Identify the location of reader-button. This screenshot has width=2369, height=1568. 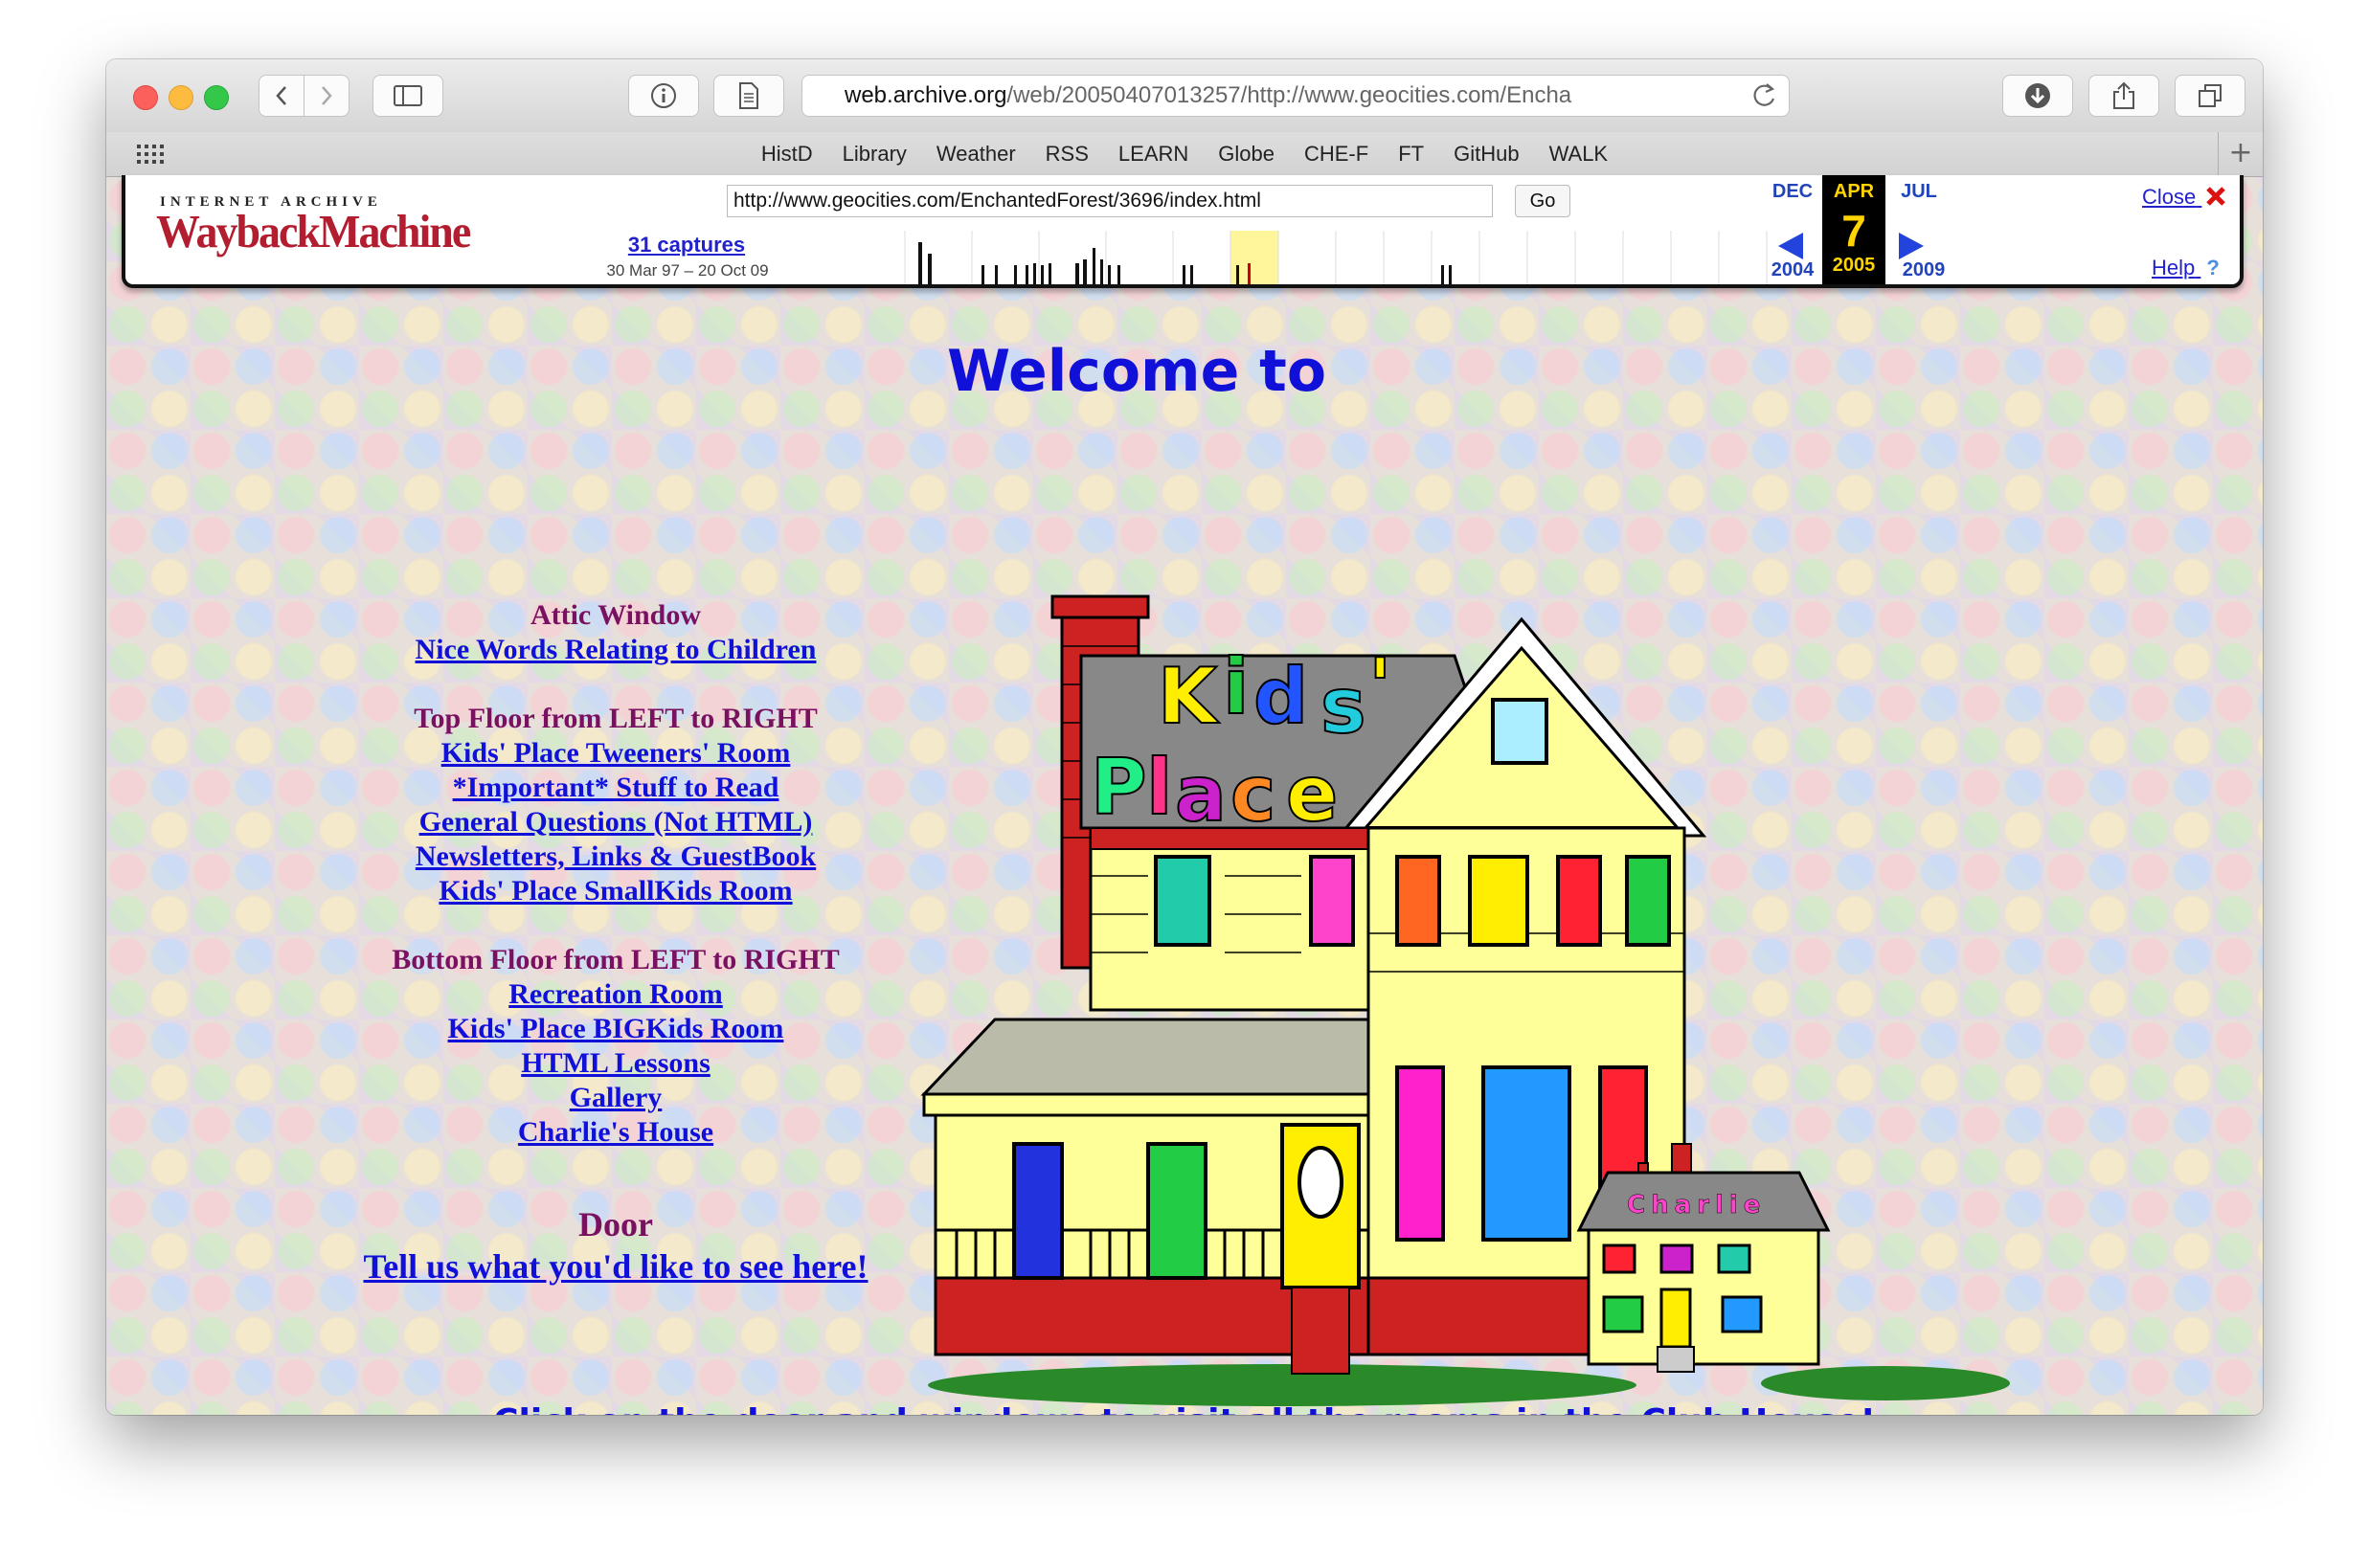
(748, 96).